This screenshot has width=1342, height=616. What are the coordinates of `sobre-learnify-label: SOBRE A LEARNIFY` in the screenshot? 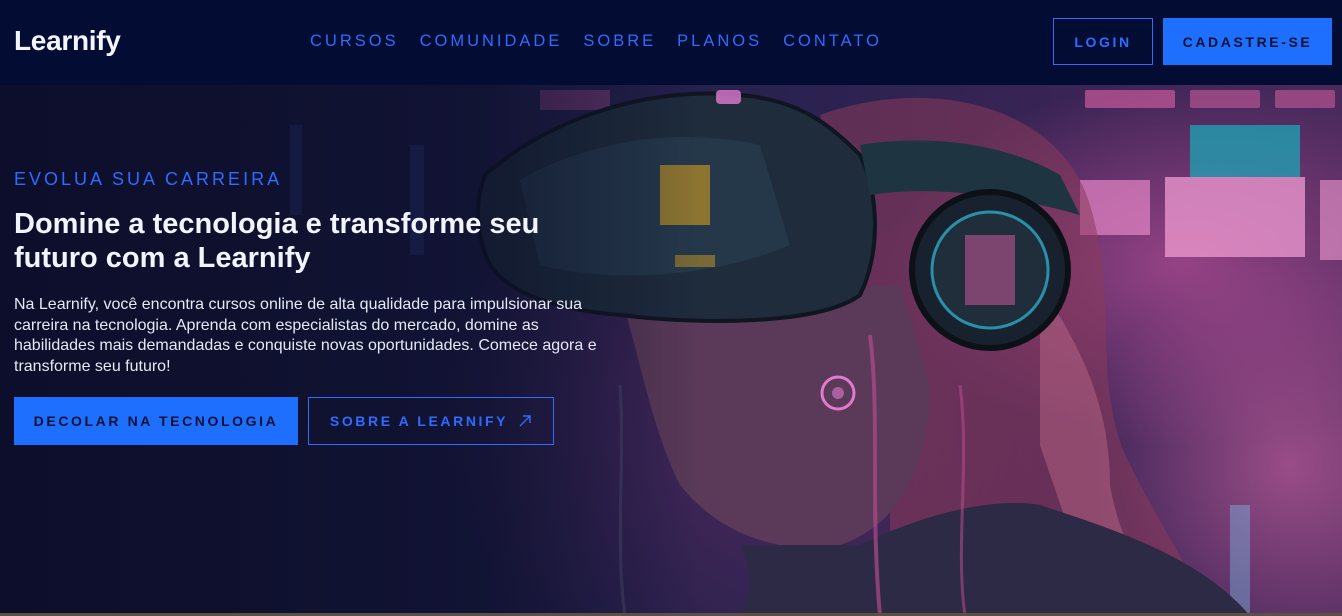 It's located at (419, 421).